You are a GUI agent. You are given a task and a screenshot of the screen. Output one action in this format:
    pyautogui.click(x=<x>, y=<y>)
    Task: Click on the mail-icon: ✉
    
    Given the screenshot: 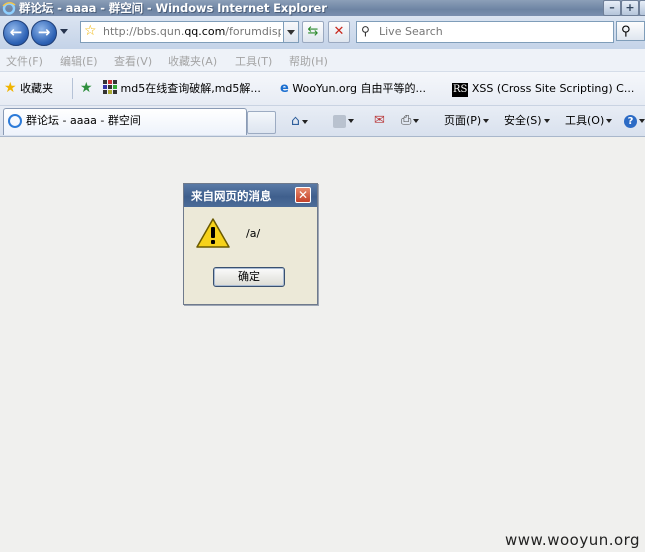 What is the action you would take?
    pyautogui.click(x=379, y=120)
    